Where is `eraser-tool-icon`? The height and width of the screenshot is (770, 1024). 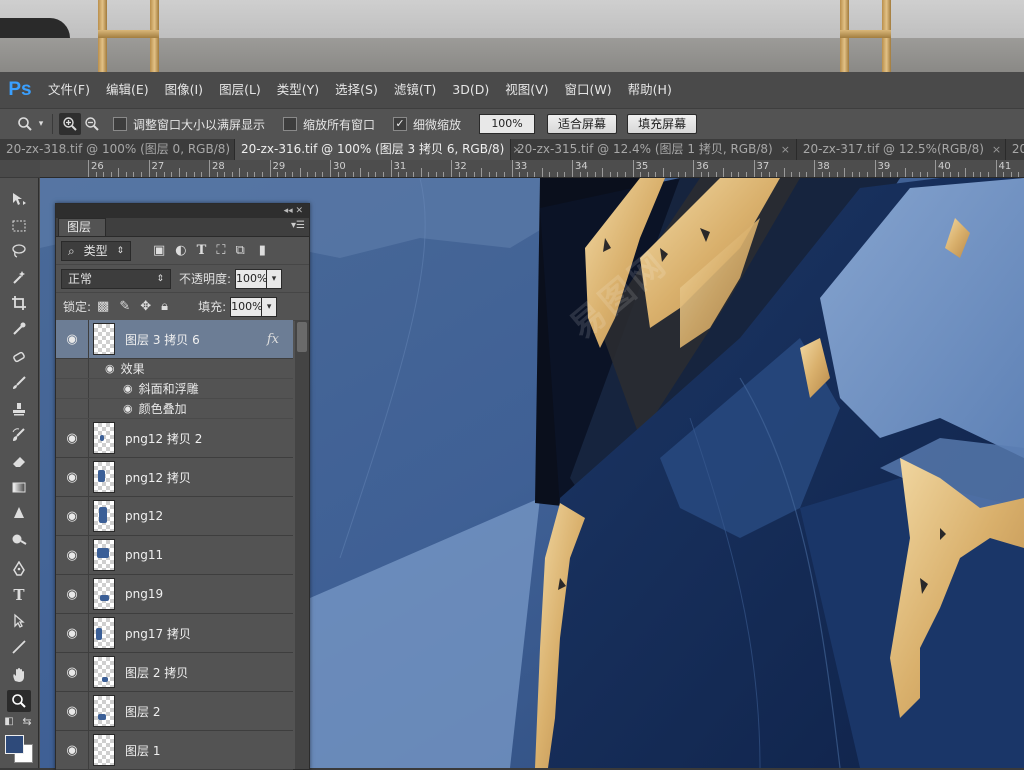 eraser-tool-icon is located at coordinates (19, 461).